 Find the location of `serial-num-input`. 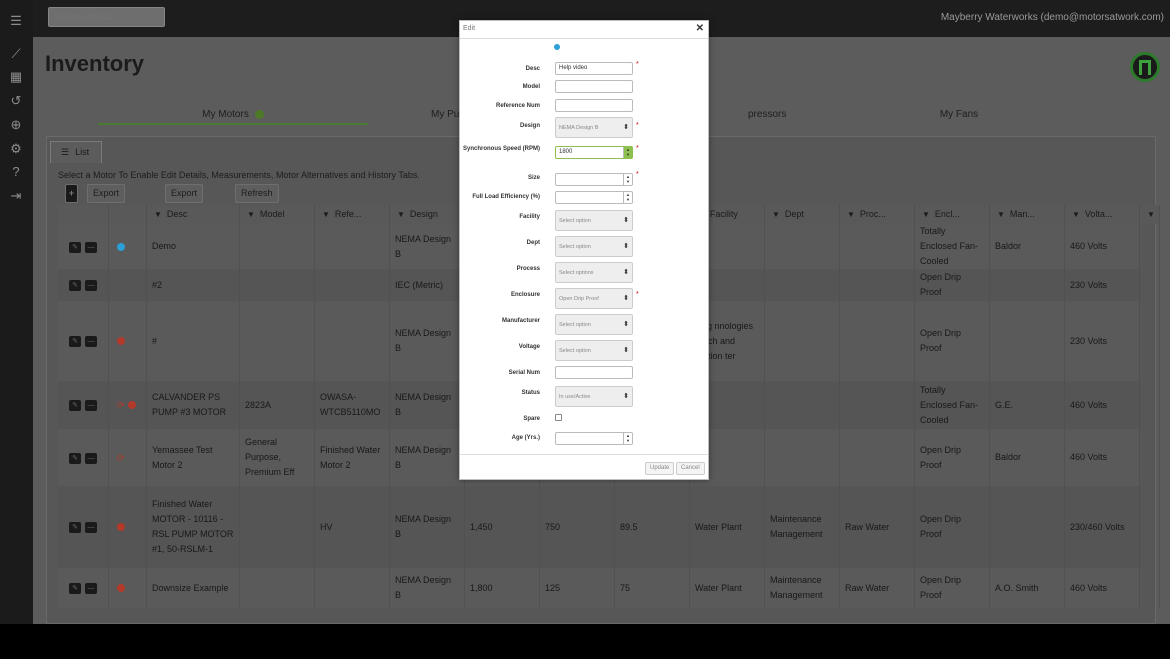

serial-num-input is located at coordinates (594, 372).